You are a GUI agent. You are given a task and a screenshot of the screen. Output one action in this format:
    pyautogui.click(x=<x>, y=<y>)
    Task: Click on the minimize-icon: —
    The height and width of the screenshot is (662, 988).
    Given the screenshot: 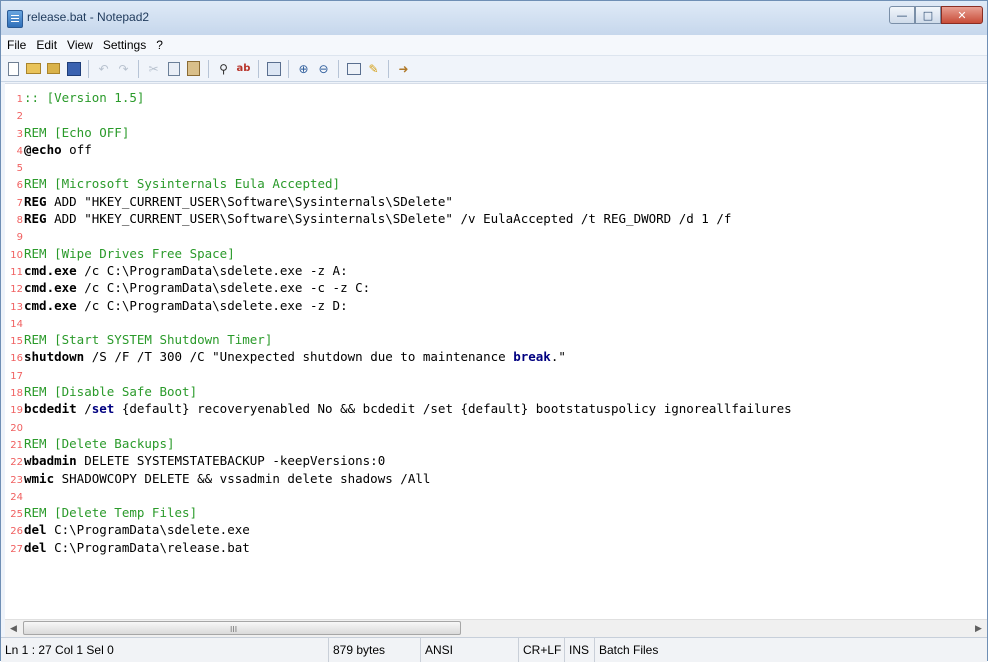 What is the action you would take?
    pyautogui.click(x=902, y=15)
    